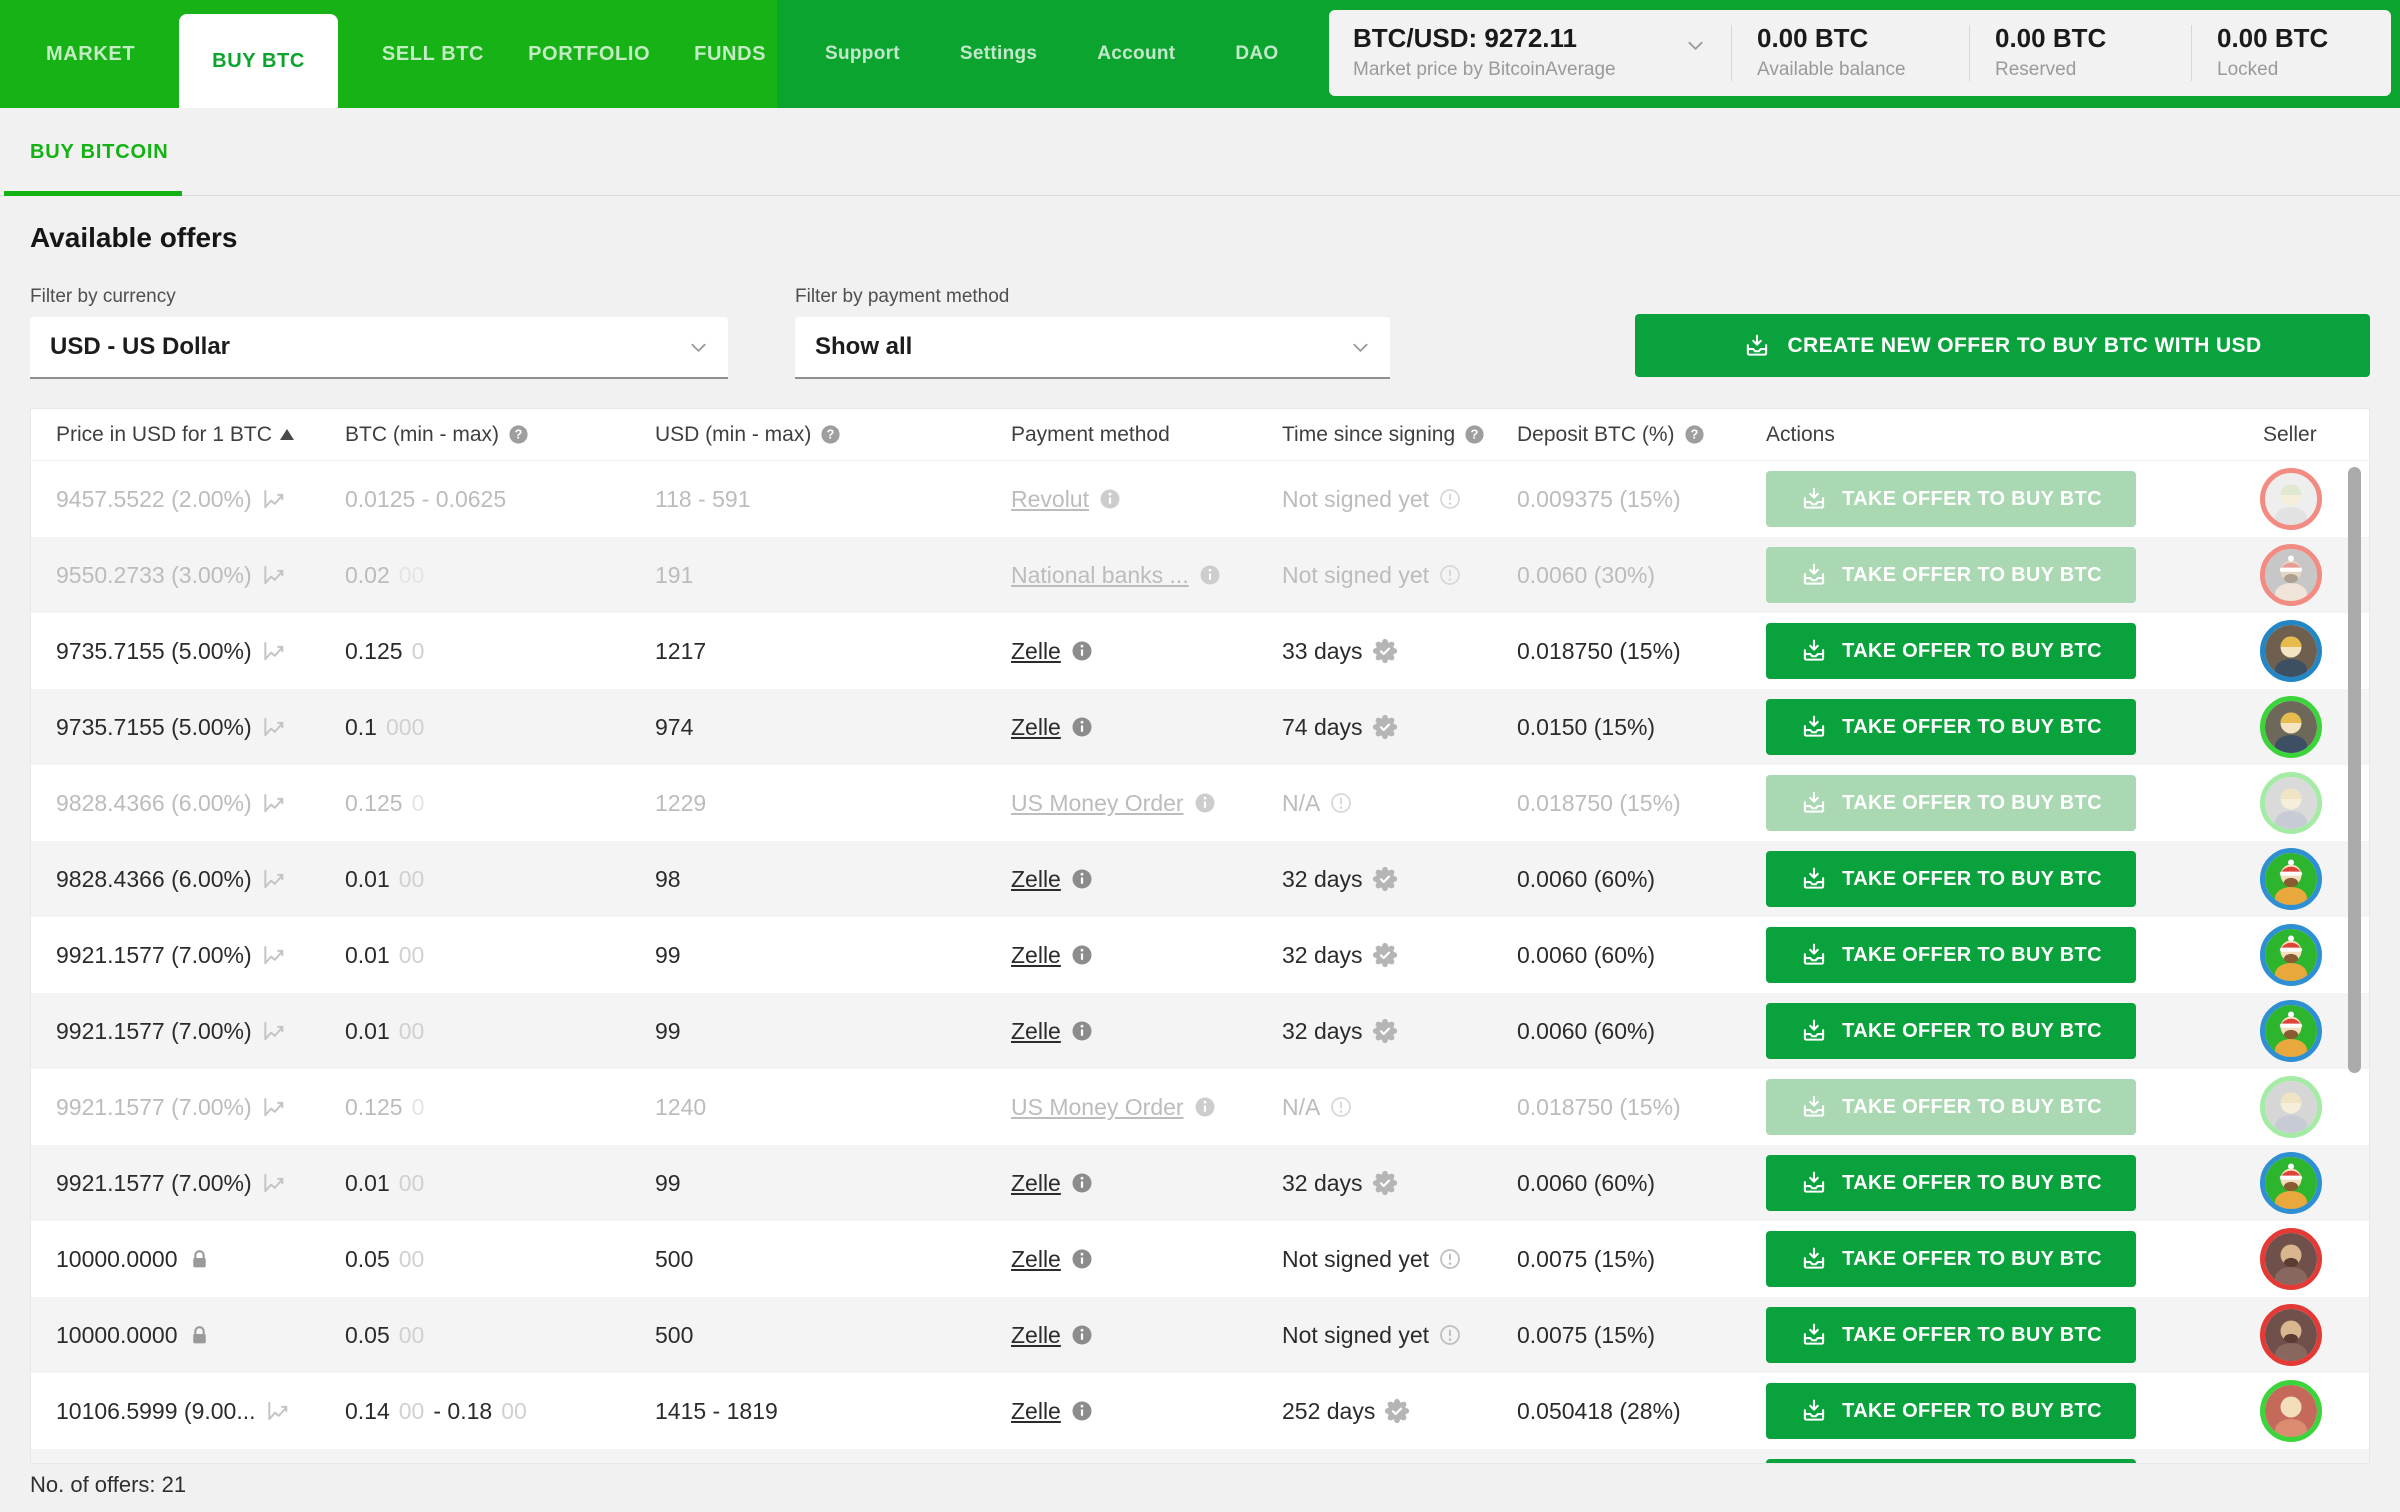 This screenshot has width=2400, height=1512. I want to click on column-header-time: Time since signing ?, so click(1399, 435).